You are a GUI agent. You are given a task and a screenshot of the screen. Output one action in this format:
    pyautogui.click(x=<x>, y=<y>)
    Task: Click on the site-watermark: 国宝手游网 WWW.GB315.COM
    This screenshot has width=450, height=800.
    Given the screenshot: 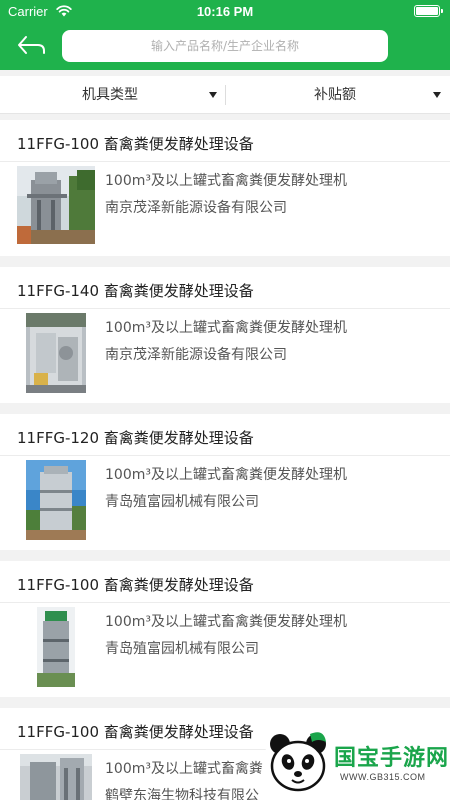 What is the action you would take?
    pyautogui.click(x=354, y=759)
    